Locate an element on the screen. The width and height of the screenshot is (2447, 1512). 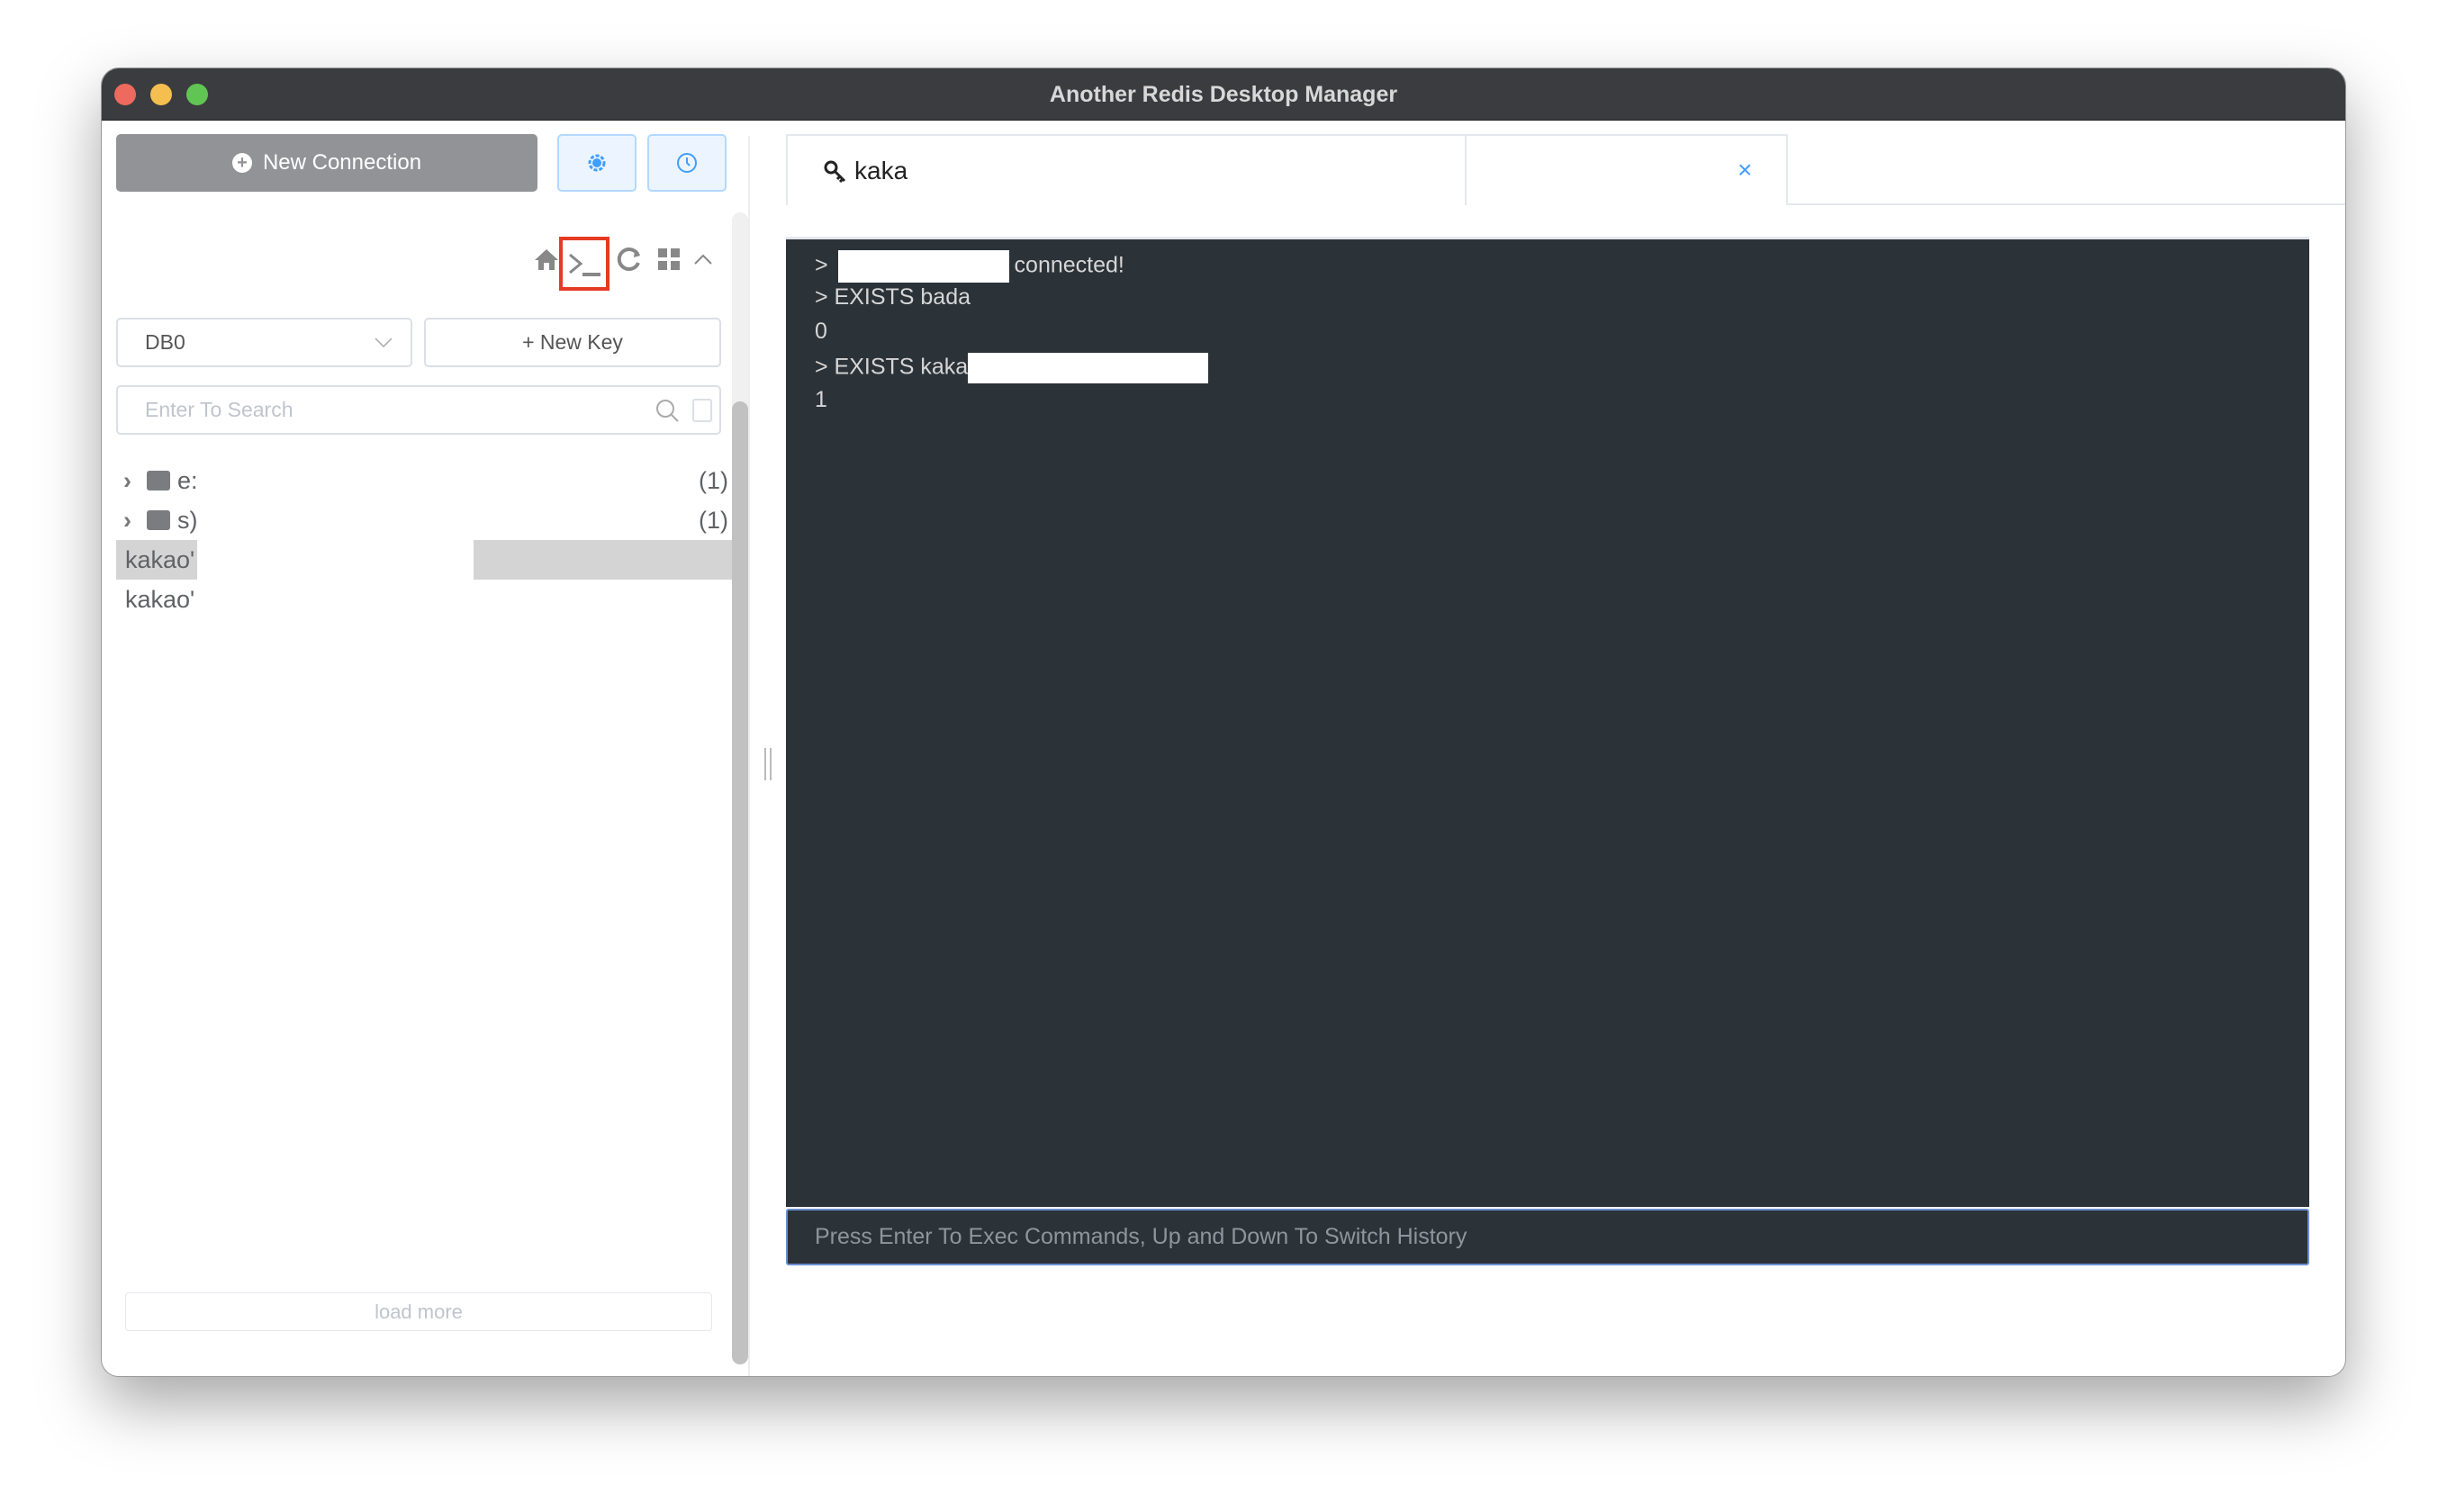
tab-label: kaka is located at coordinates (881, 171).